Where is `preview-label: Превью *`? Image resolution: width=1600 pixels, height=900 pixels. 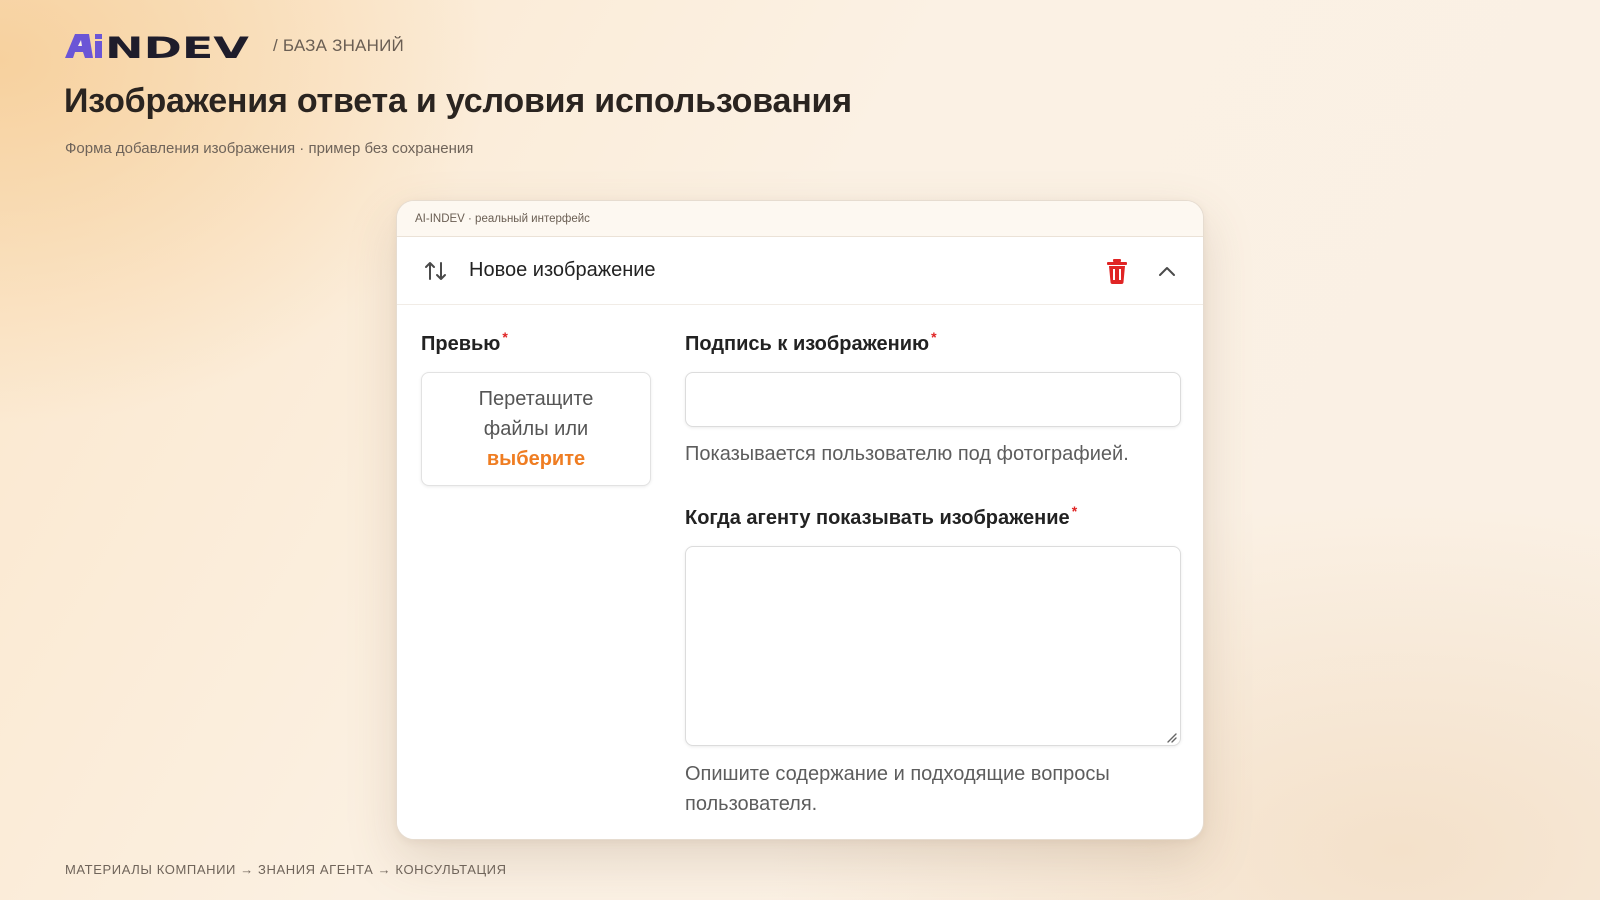
preview-label: Превью * is located at coordinates (464, 342).